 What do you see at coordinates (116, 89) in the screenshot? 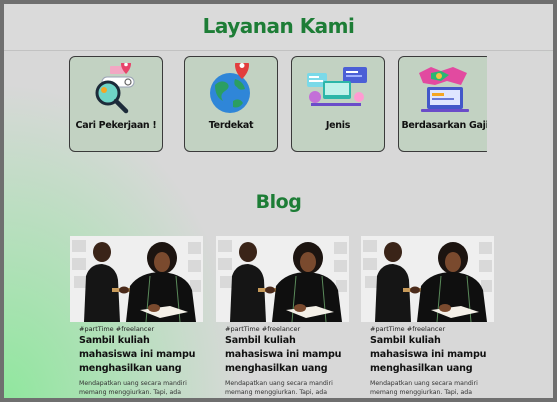
I see `job-search-icon` at bounding box center [116, 89].